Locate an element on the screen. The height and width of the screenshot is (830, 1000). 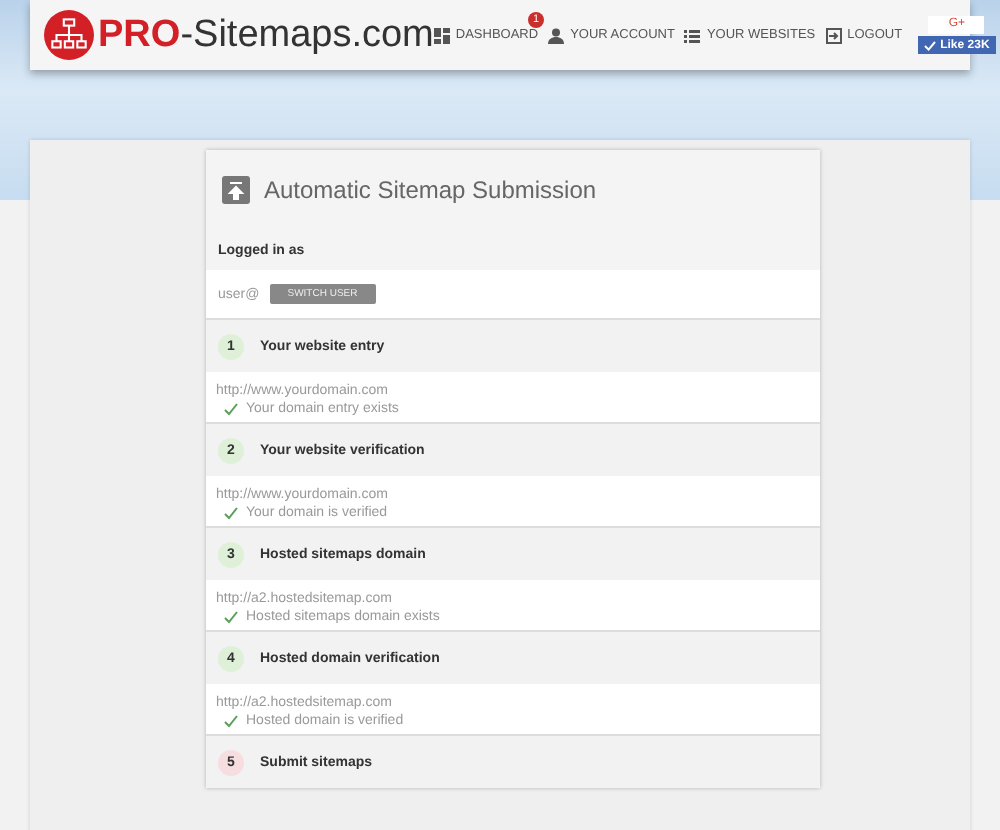
site-logo-text: PRO-Sitemaps.com is located at coordinates (266, 35).